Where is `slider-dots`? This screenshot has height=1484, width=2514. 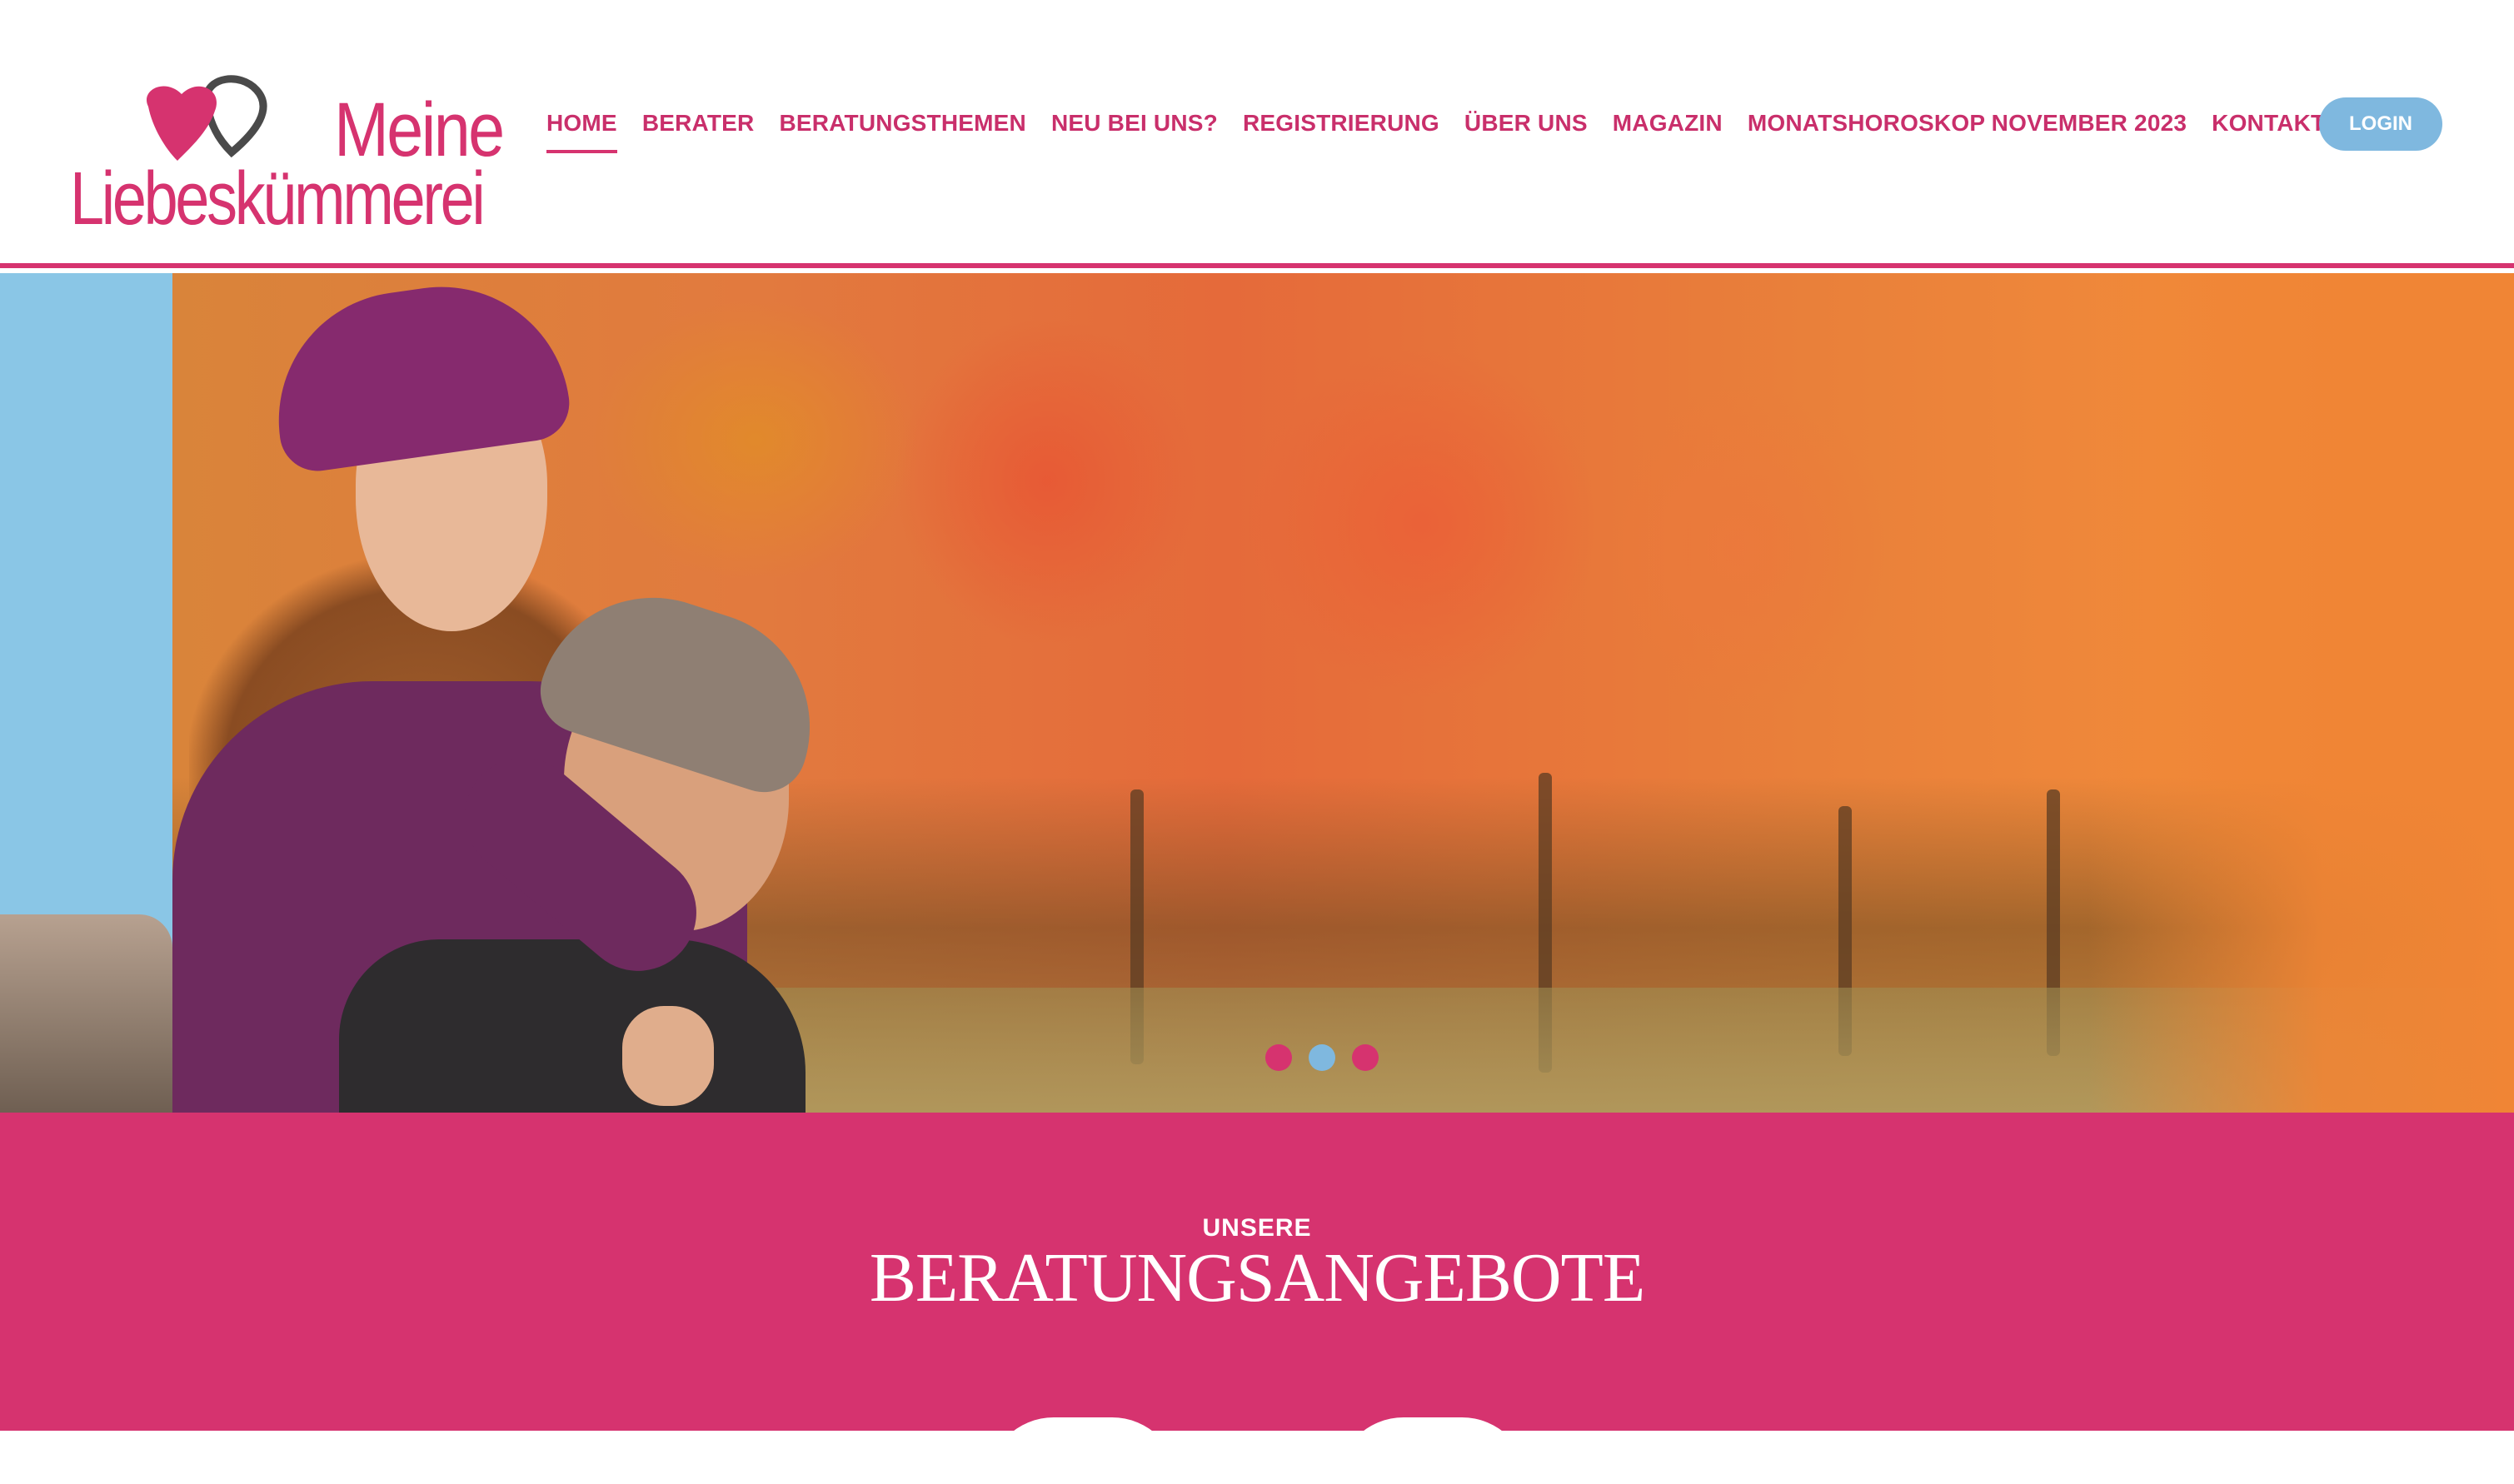 slider-dots is located at coordinates (1330, 1057).